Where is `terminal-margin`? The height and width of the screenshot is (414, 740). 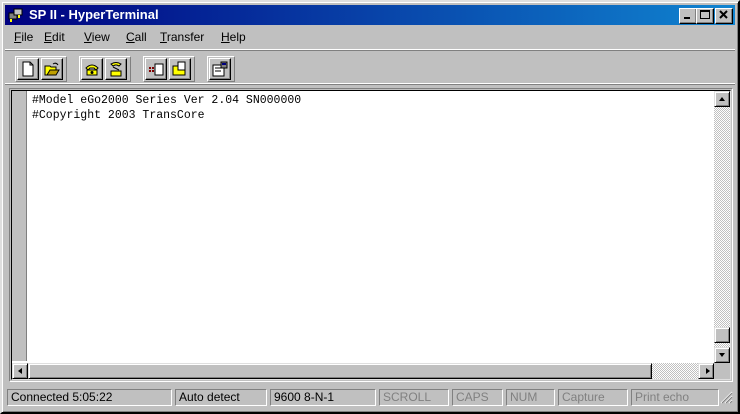
terminal-margin is located at coordinates (19, 226).